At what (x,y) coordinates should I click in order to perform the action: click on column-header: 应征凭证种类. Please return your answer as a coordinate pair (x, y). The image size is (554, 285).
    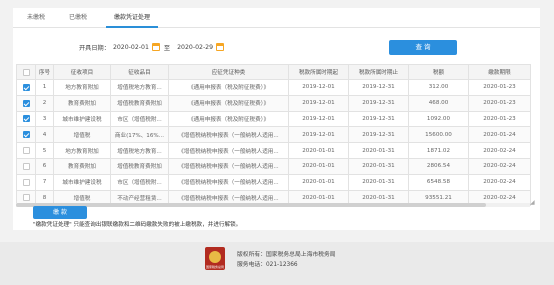
    Looking at the image, I should click on (228, 72).